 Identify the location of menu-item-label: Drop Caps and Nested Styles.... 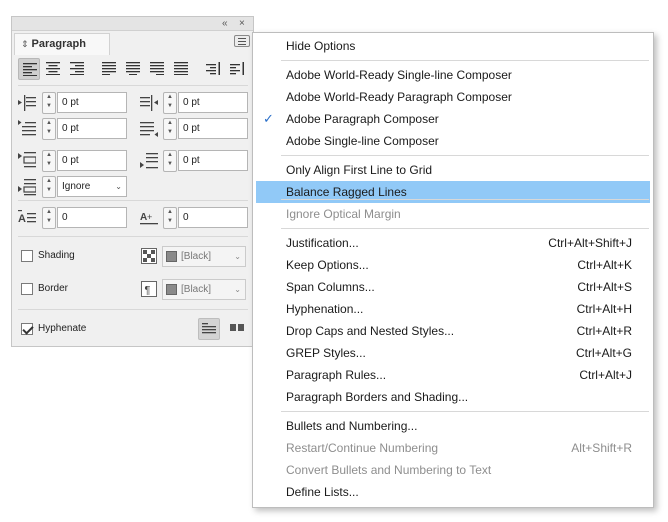
(370, 331).